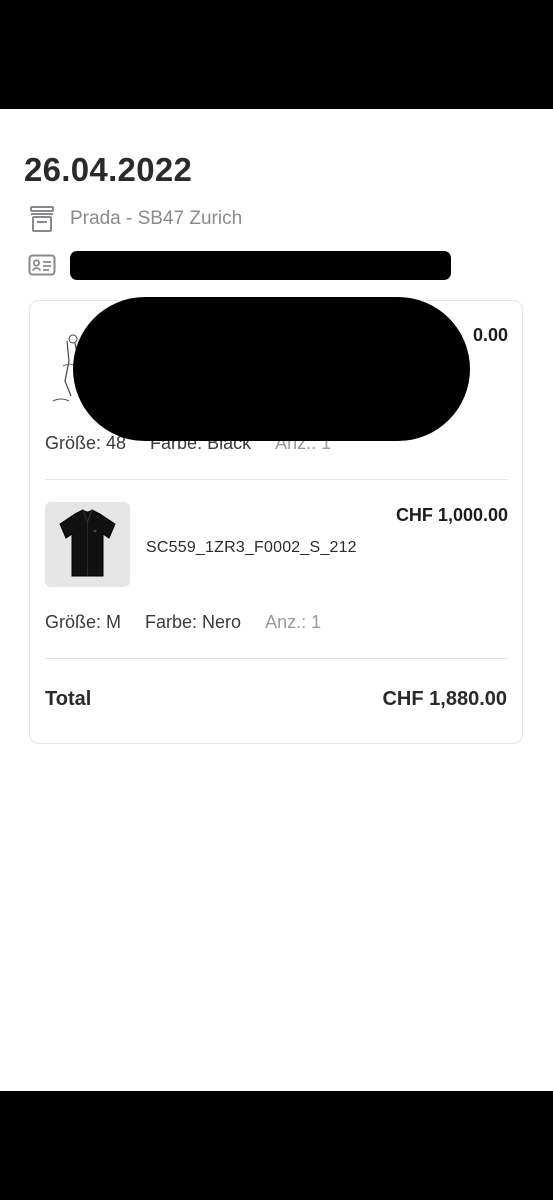 This screenshot has width=553, height=1200. Describe the element at coordinates (451, 515) in the screenshot. I see `item-price: CHF 1,000.00` at that location.